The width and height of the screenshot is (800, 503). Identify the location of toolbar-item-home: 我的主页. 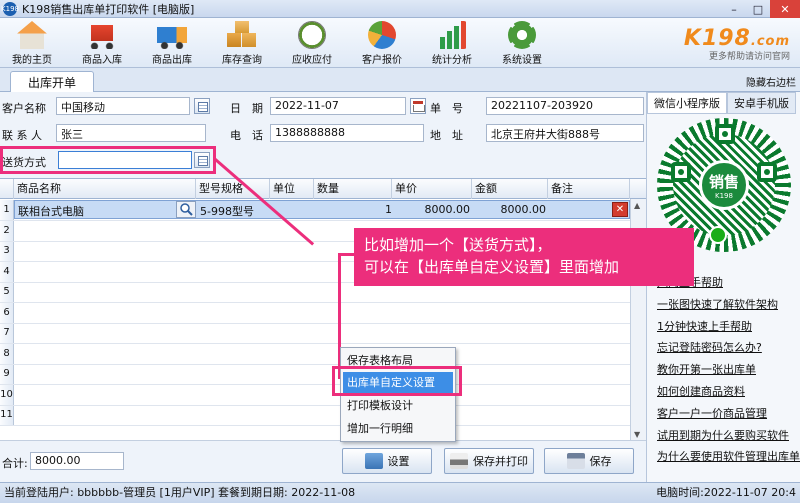
(32, 44).